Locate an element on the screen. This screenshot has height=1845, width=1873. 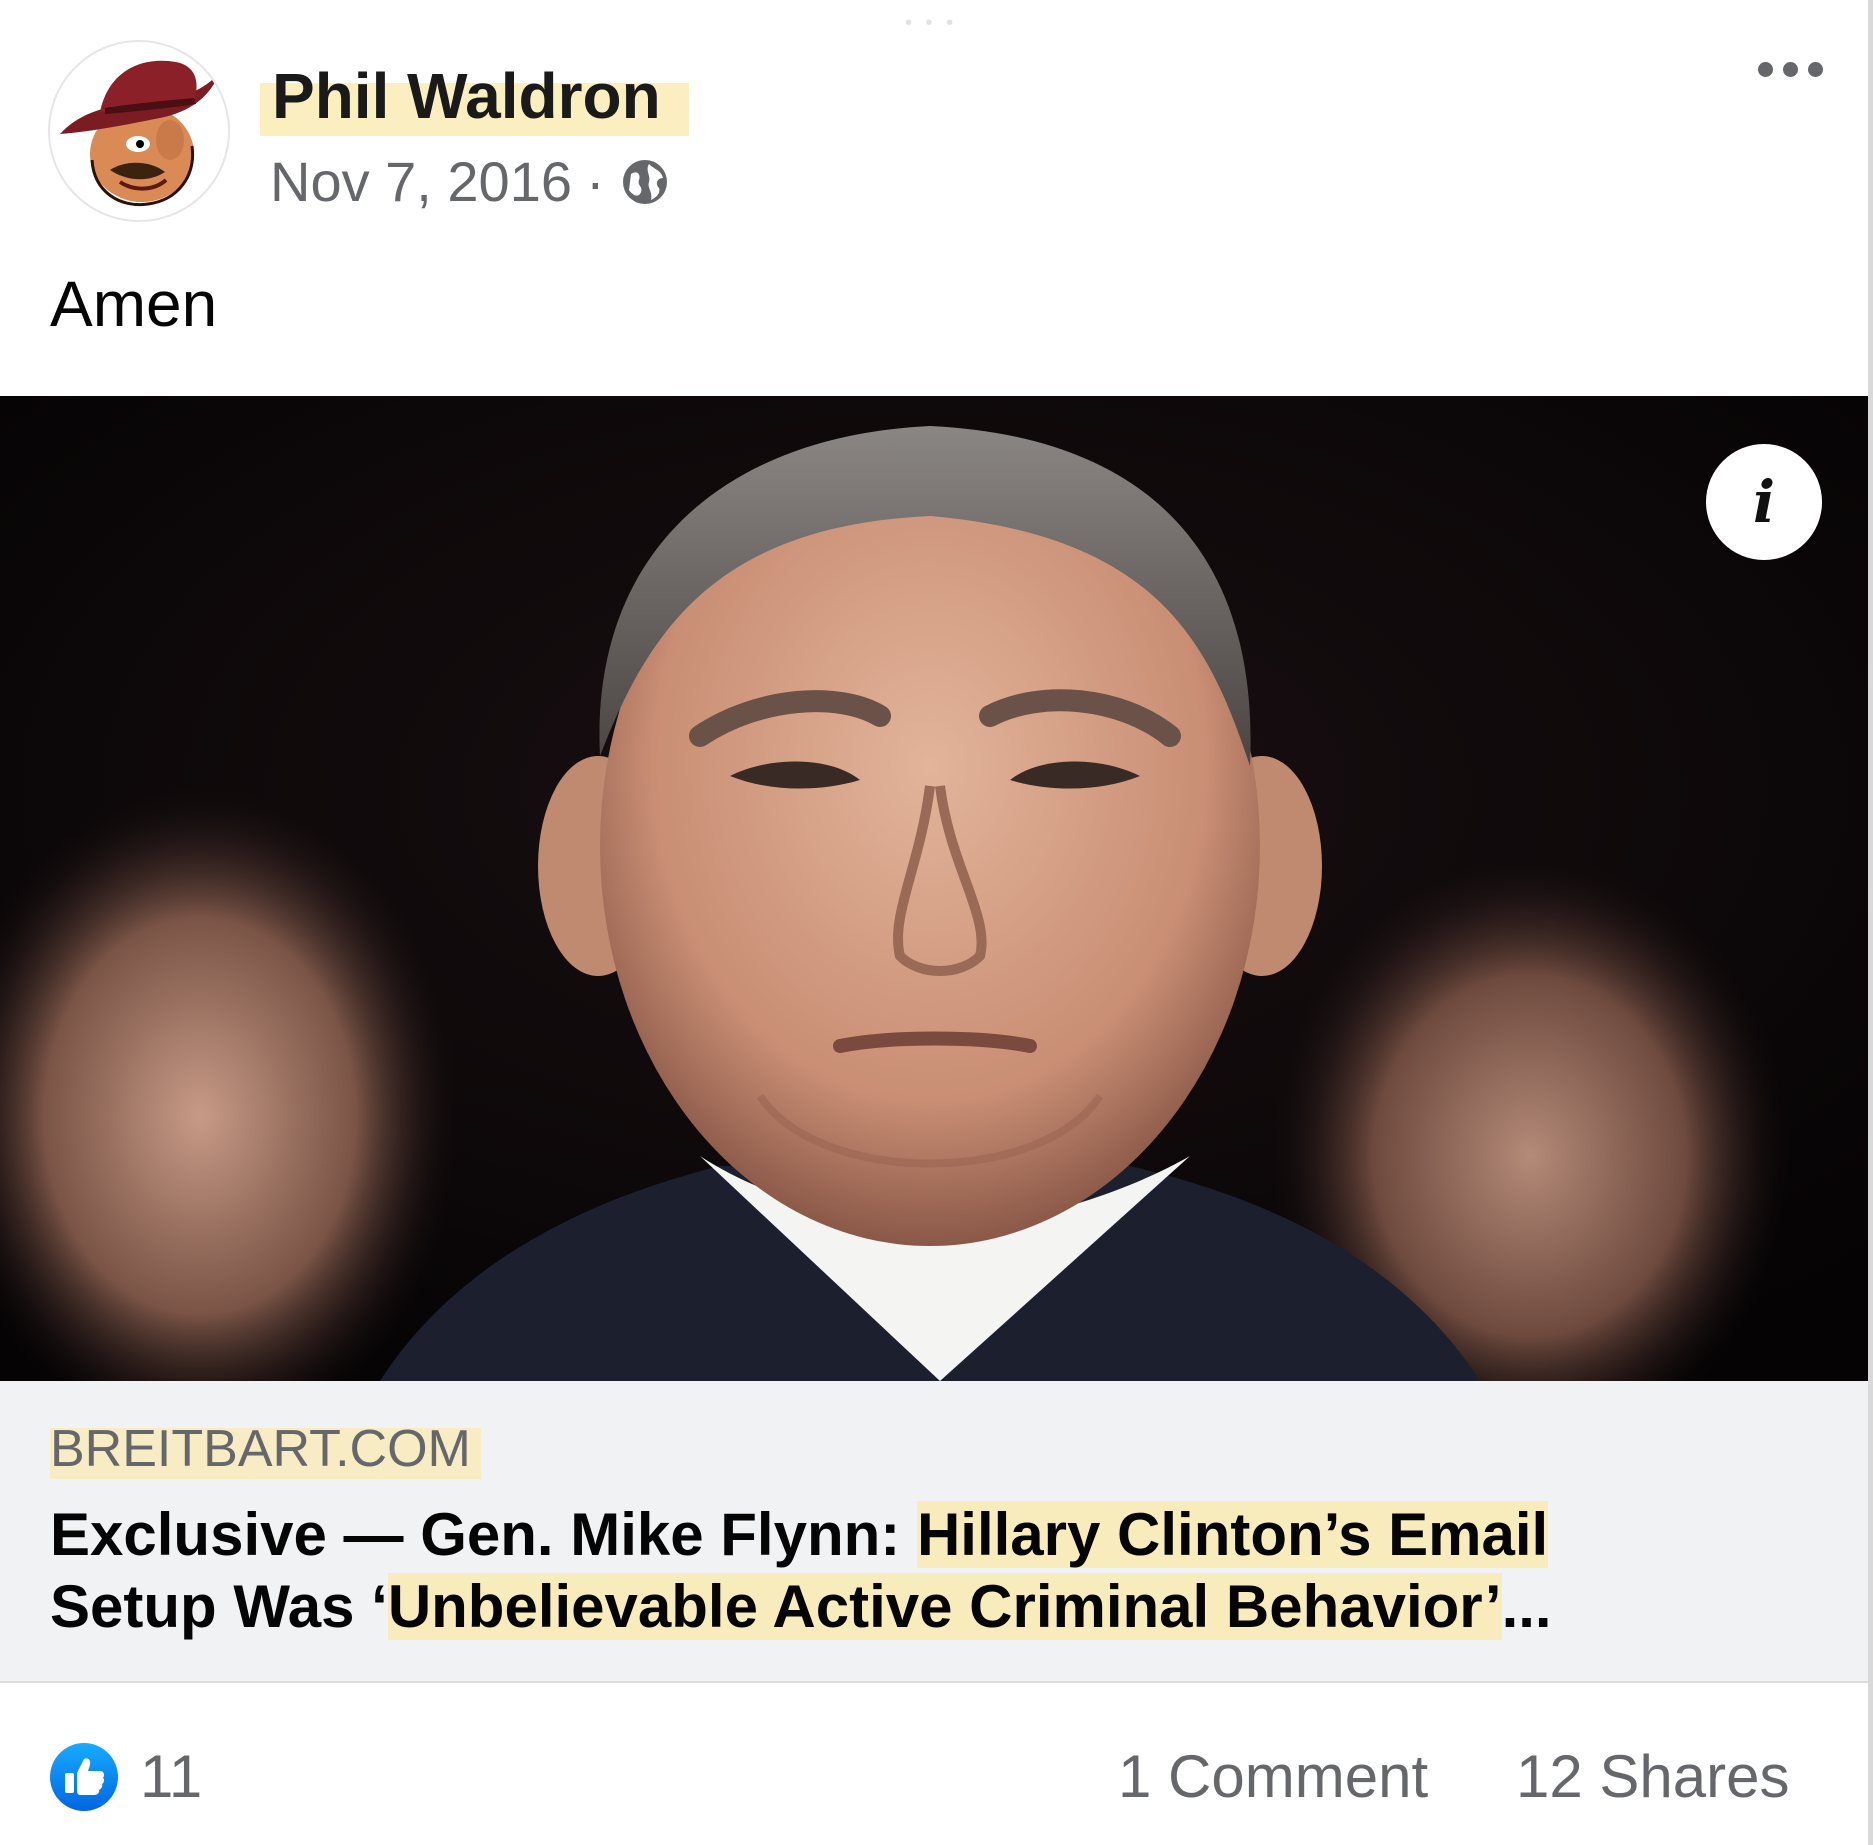
post-date: Nov 7, 2016 is located at coordinates (421, 182).